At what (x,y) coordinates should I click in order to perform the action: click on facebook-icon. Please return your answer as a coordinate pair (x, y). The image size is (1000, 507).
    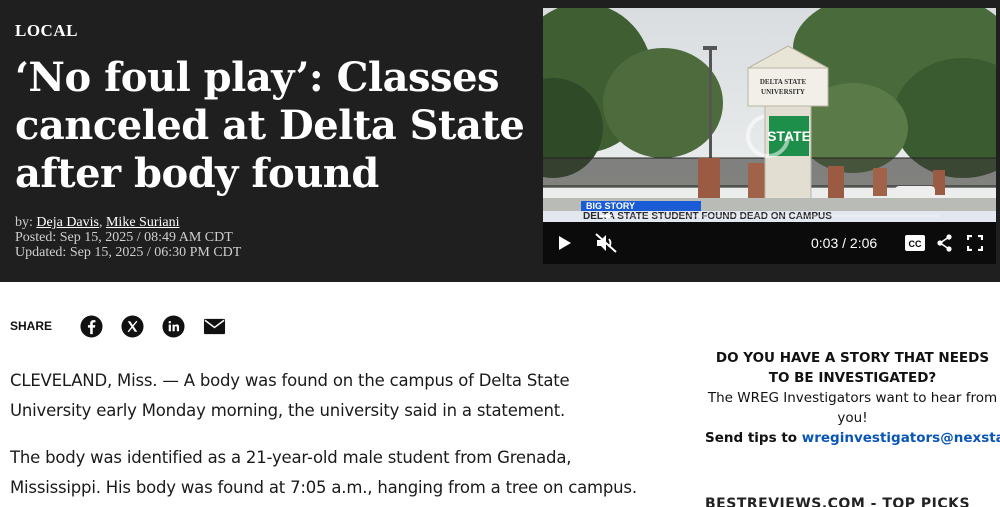
    Looking at the image, I should click on (91, 326).